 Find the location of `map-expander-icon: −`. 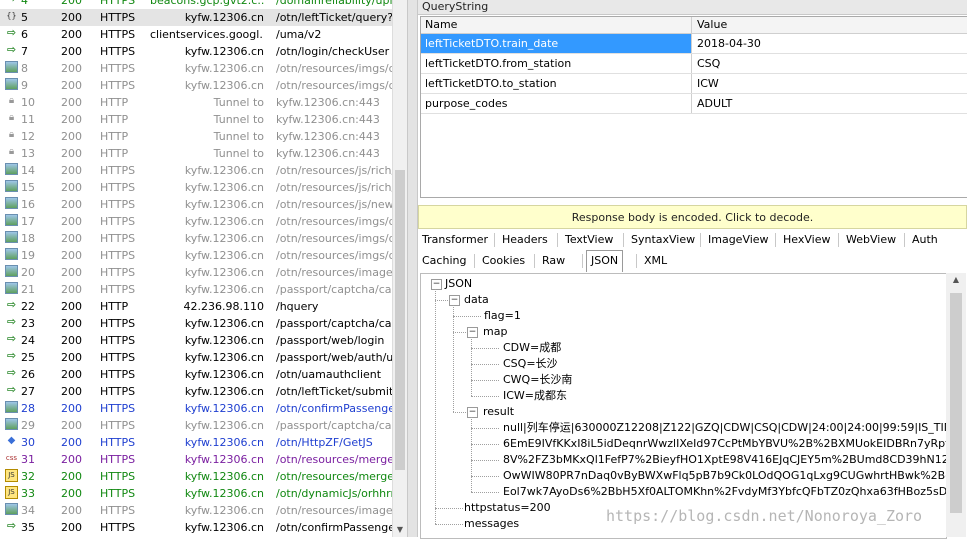

map-expander-icon: − is located at coordinates (472, 332).